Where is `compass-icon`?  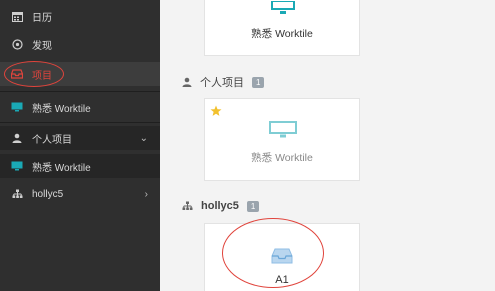 compass-icon is located at coordinates (17, 44).